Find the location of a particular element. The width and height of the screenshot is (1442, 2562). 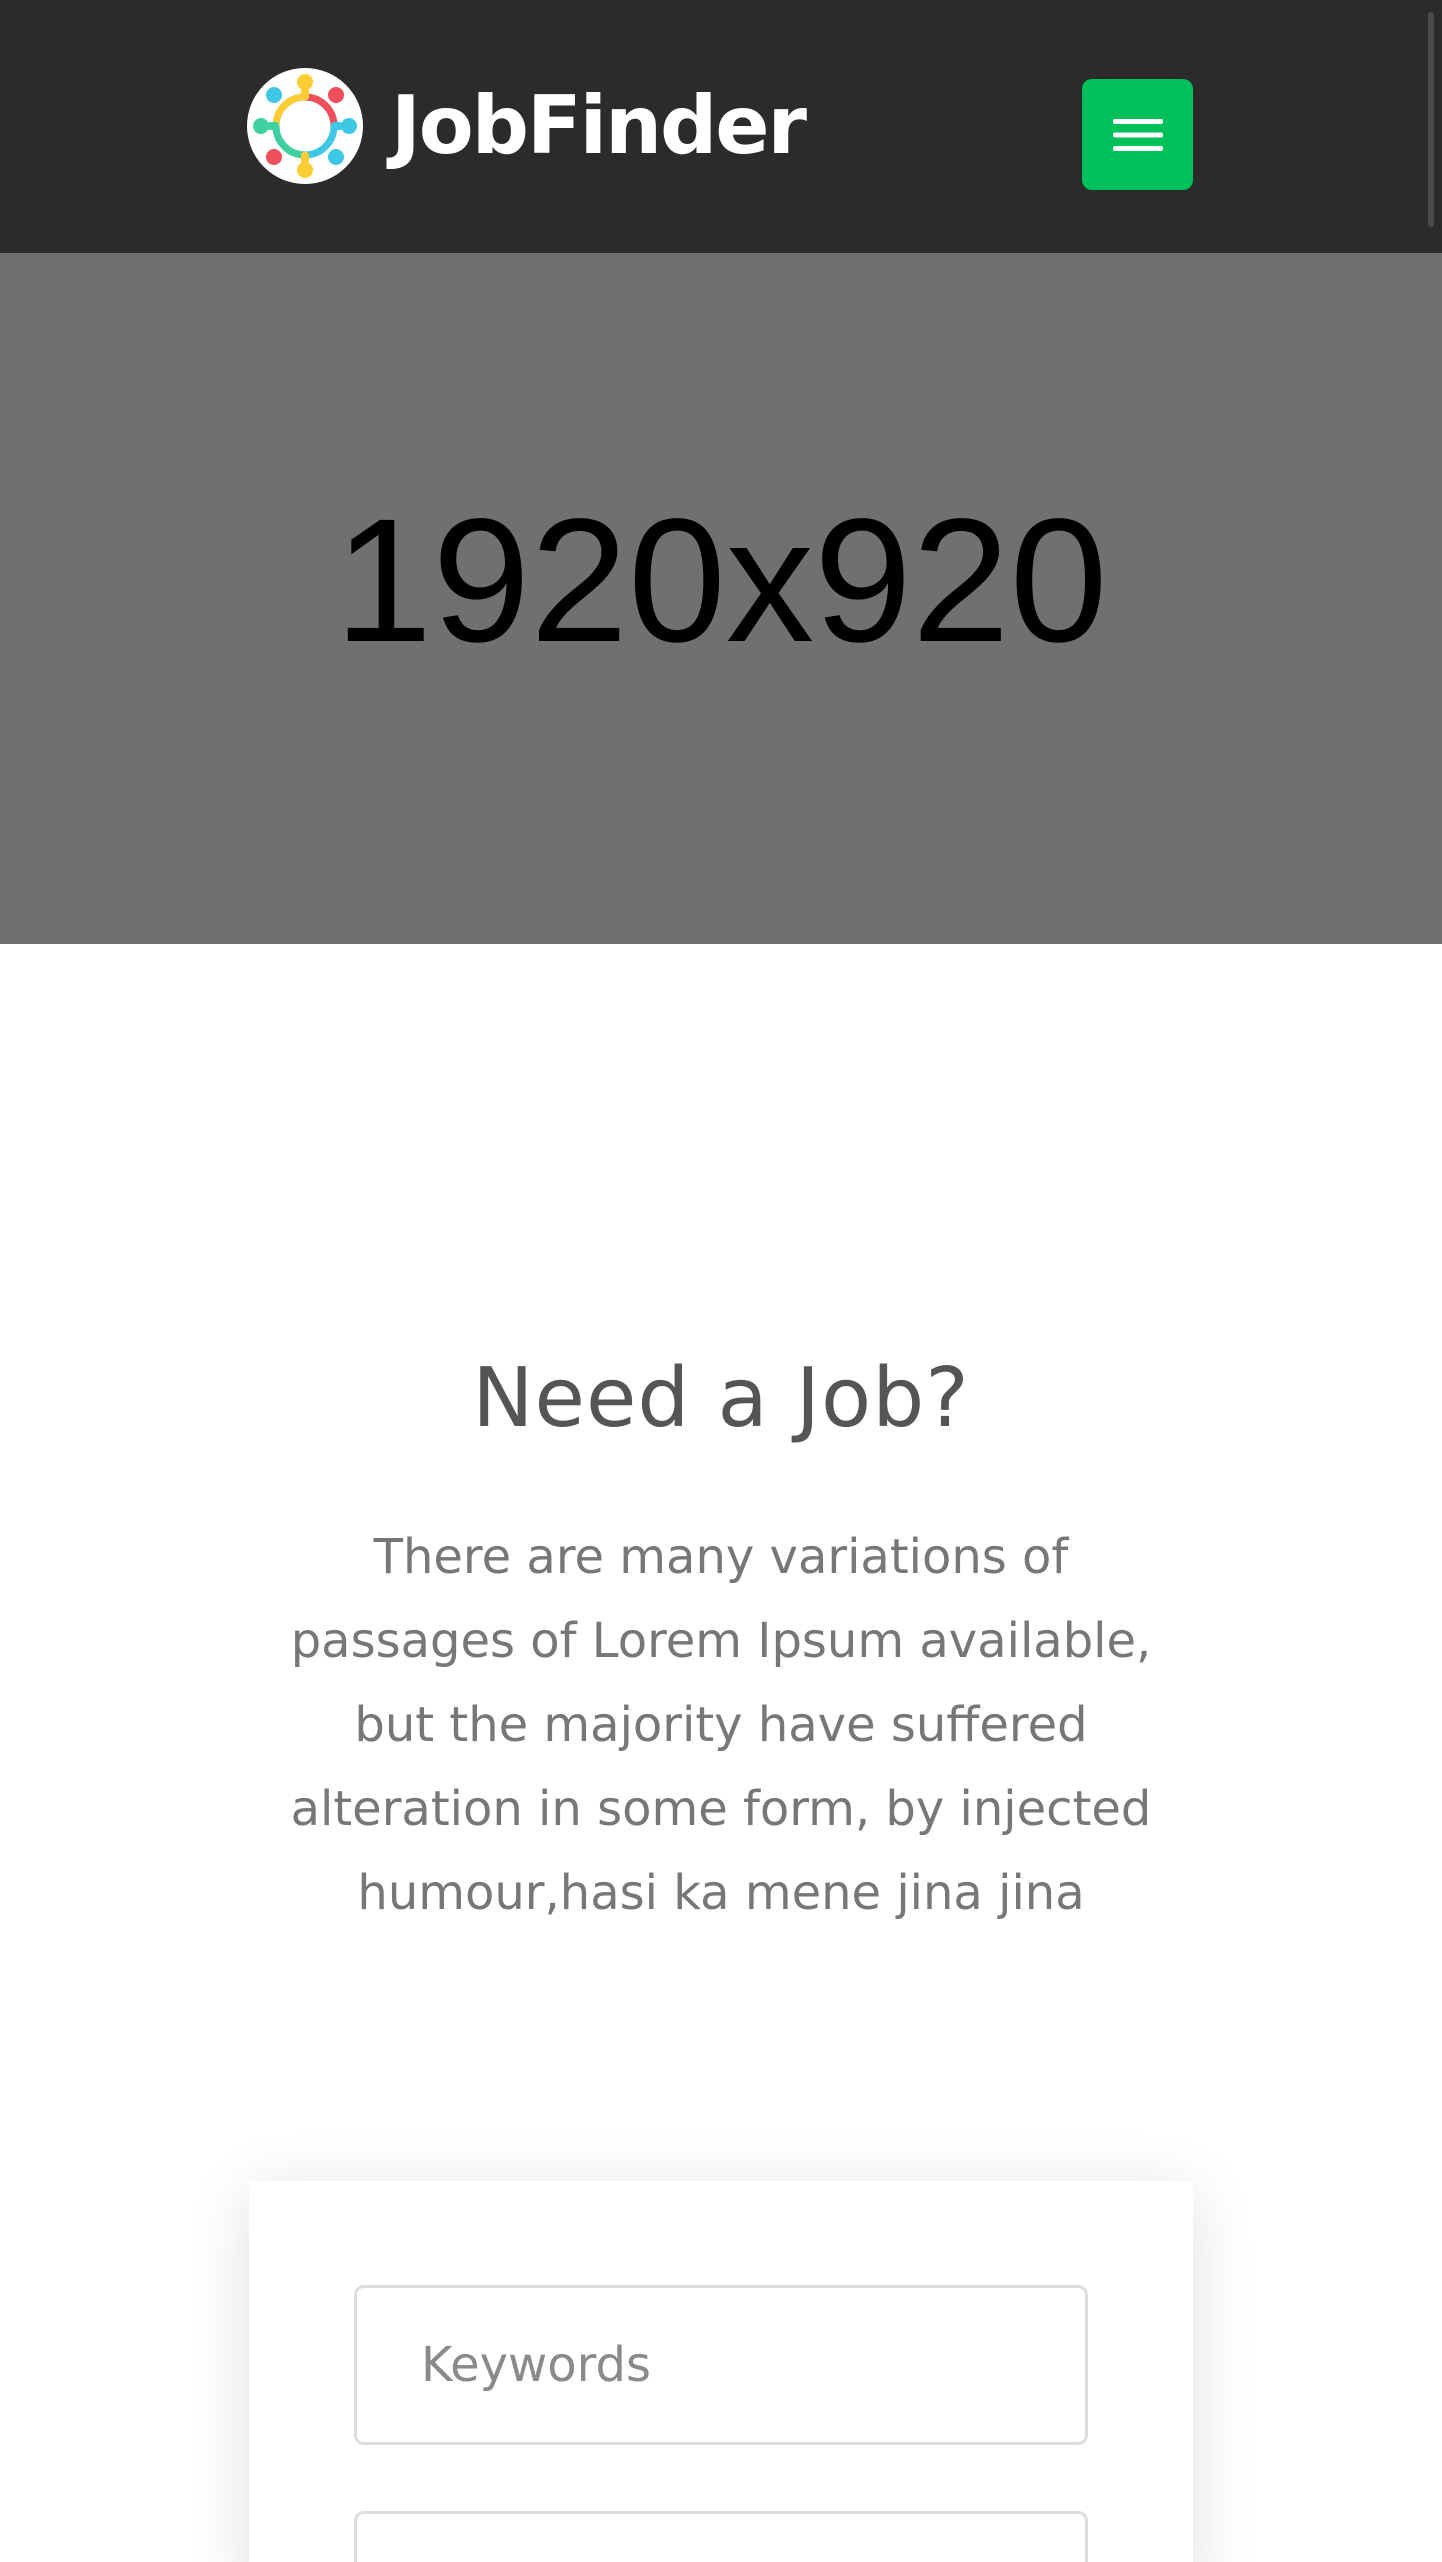

site-header: JobFinder is located at coordinates (721, 126).